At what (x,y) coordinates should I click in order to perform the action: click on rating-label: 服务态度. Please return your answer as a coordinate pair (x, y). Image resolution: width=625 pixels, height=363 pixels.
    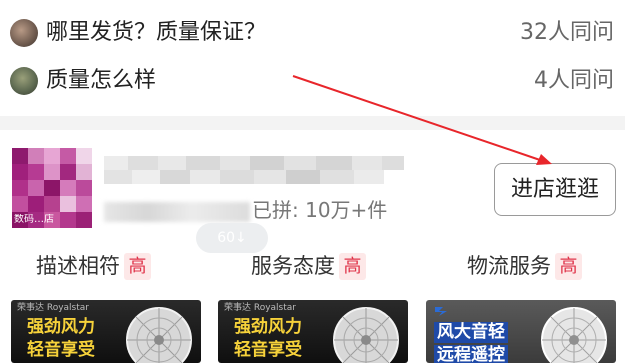
    Looking at the image, I should click on (293, 266).